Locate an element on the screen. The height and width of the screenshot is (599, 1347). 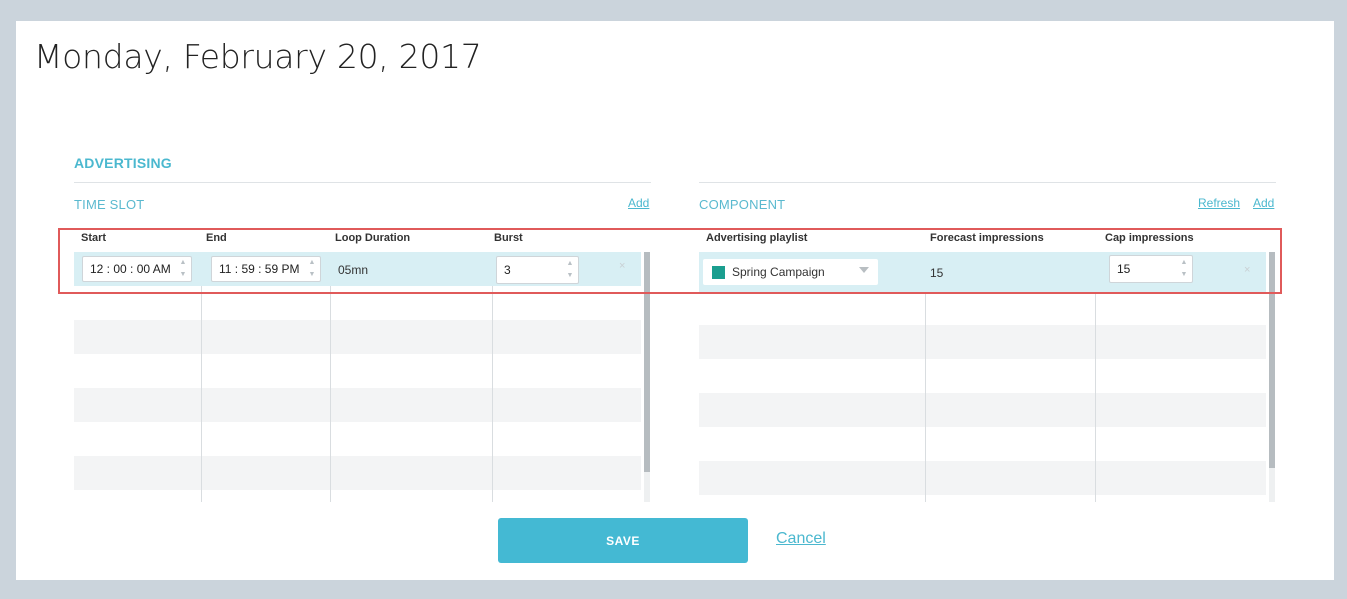
advertising-section-title: ADVERTISING is located at coordinates (123, 163).